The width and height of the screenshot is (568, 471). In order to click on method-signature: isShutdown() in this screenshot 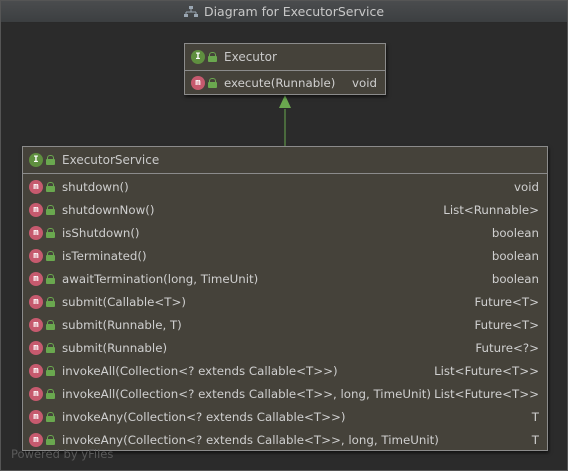, I will do `click(101, 232)`.